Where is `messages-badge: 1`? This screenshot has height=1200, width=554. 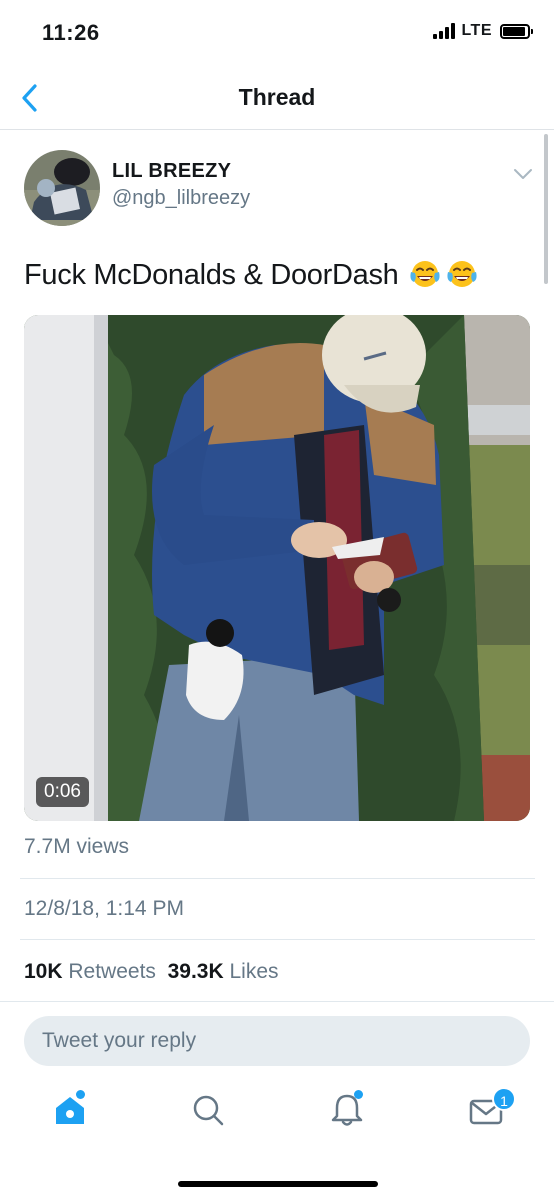 messages-badge: 1 is located at coordinates (504, 1099).